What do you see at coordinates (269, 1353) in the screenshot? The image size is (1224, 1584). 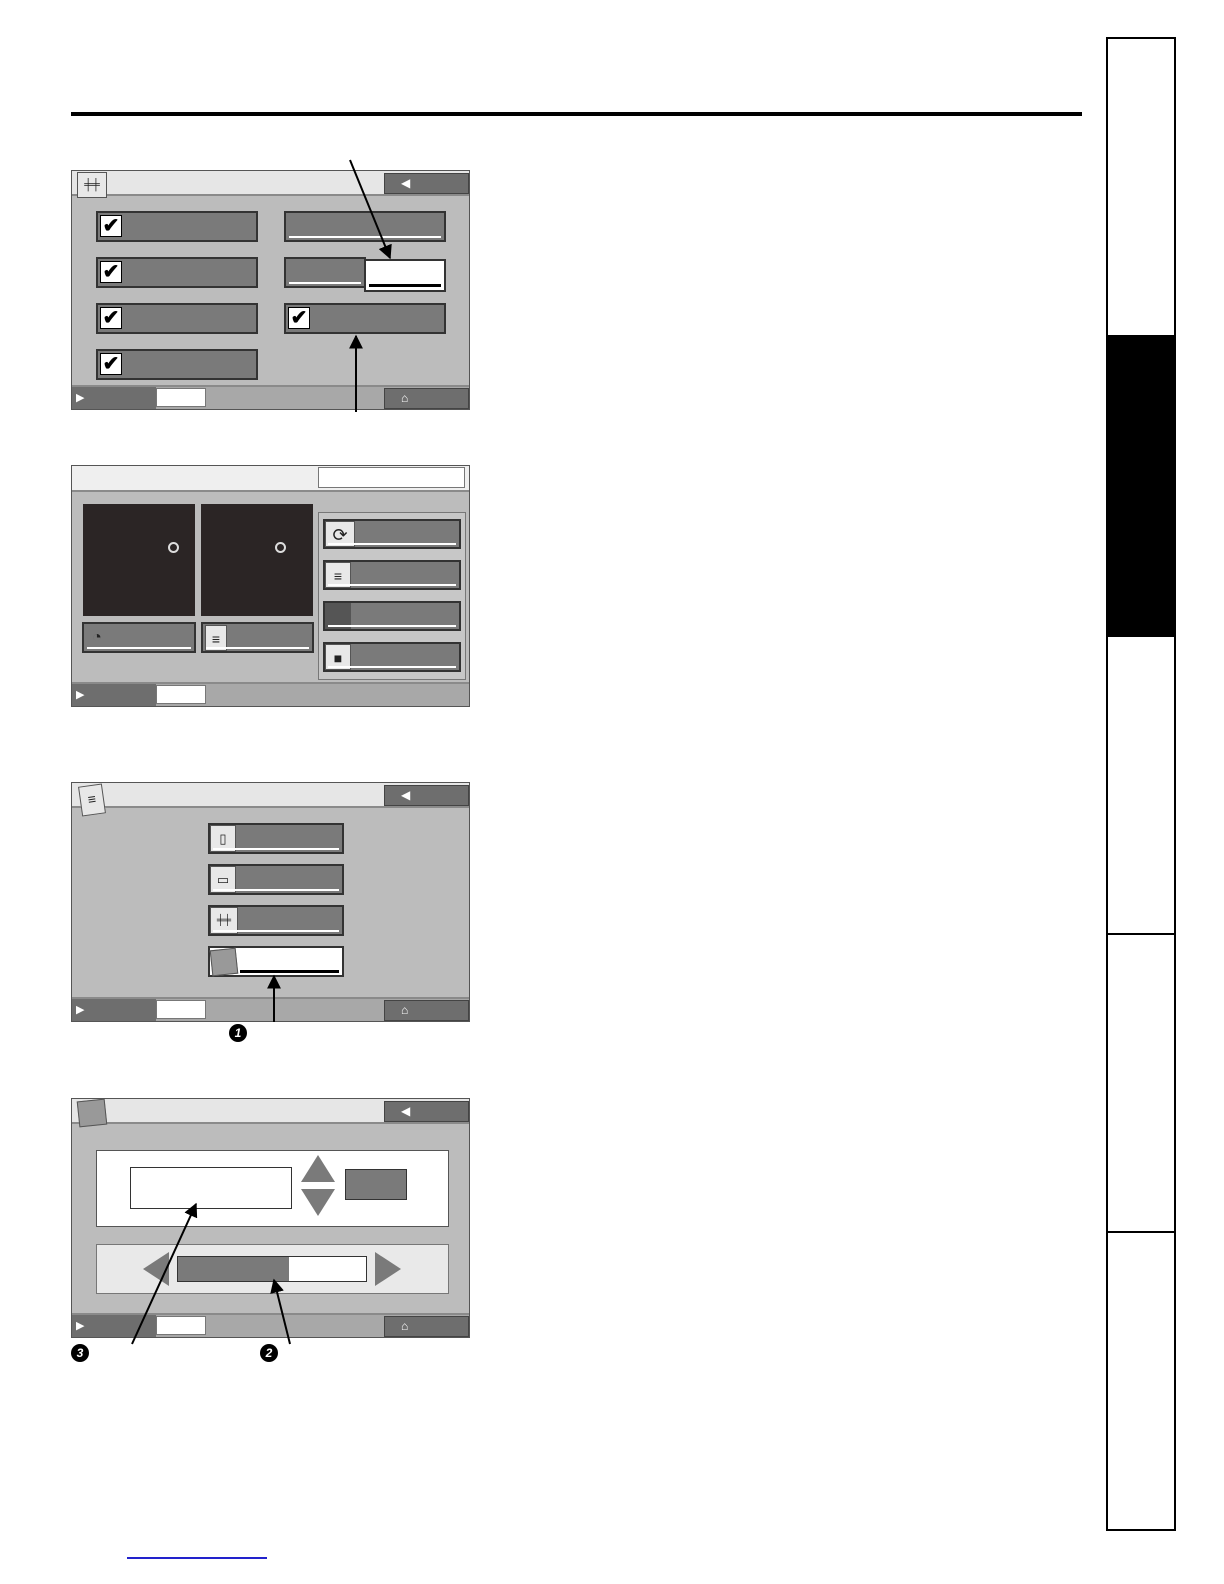 I see `callout-2: 2` at bounding box center [269, 1353].